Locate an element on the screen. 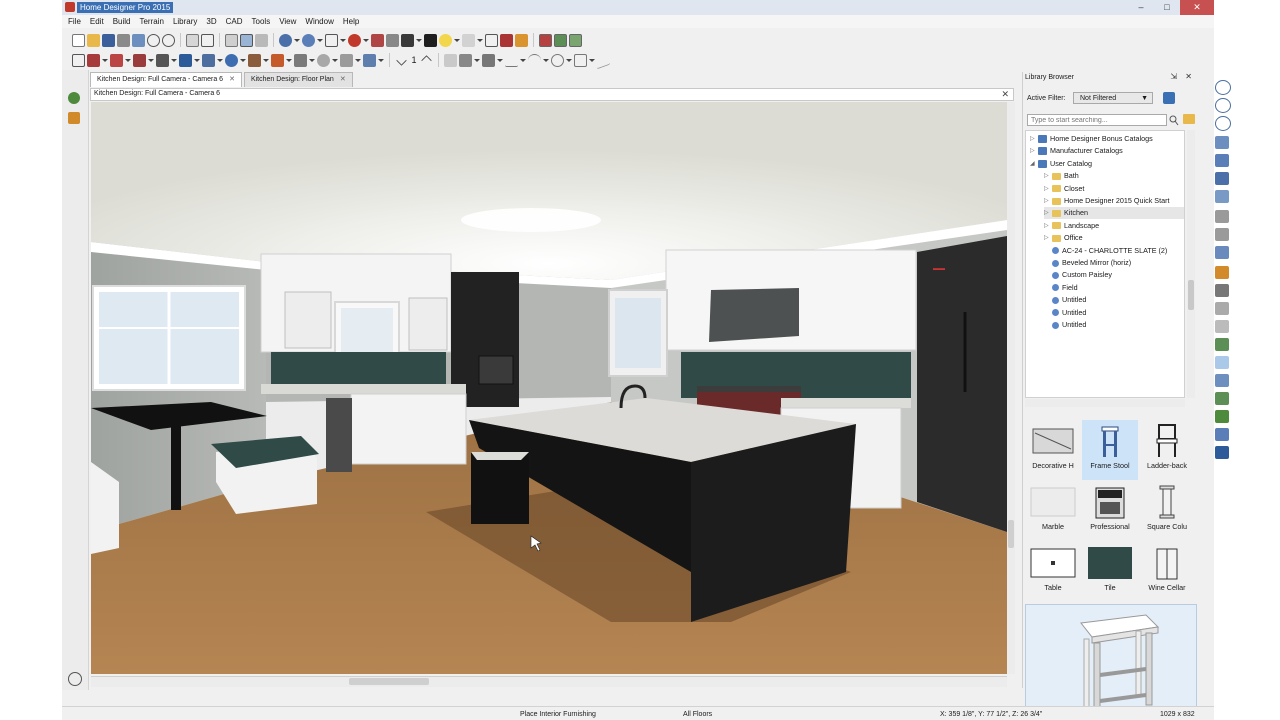 This screenshot has width=1280, height=720. zoom-icon is located at coordinates (75, 679).